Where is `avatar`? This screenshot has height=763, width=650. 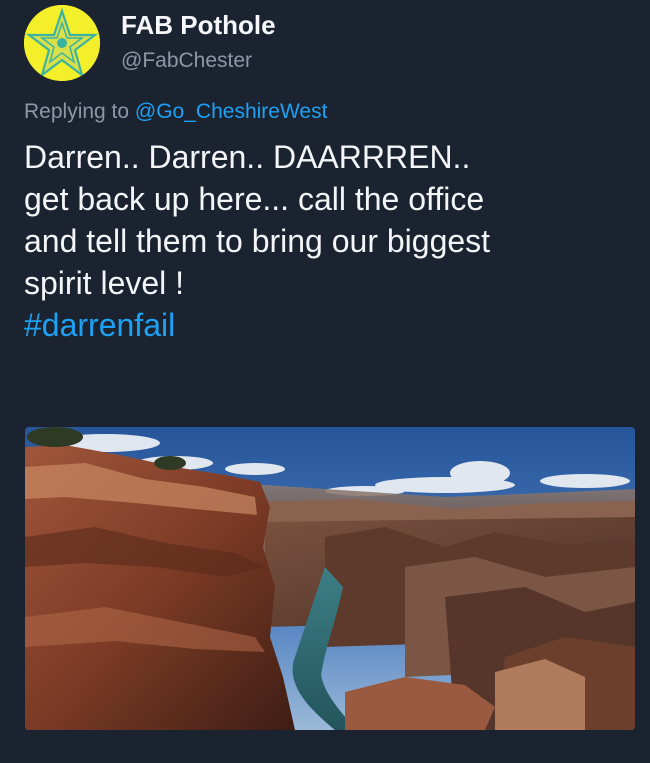
avatar is located at coordinates (62, 43).